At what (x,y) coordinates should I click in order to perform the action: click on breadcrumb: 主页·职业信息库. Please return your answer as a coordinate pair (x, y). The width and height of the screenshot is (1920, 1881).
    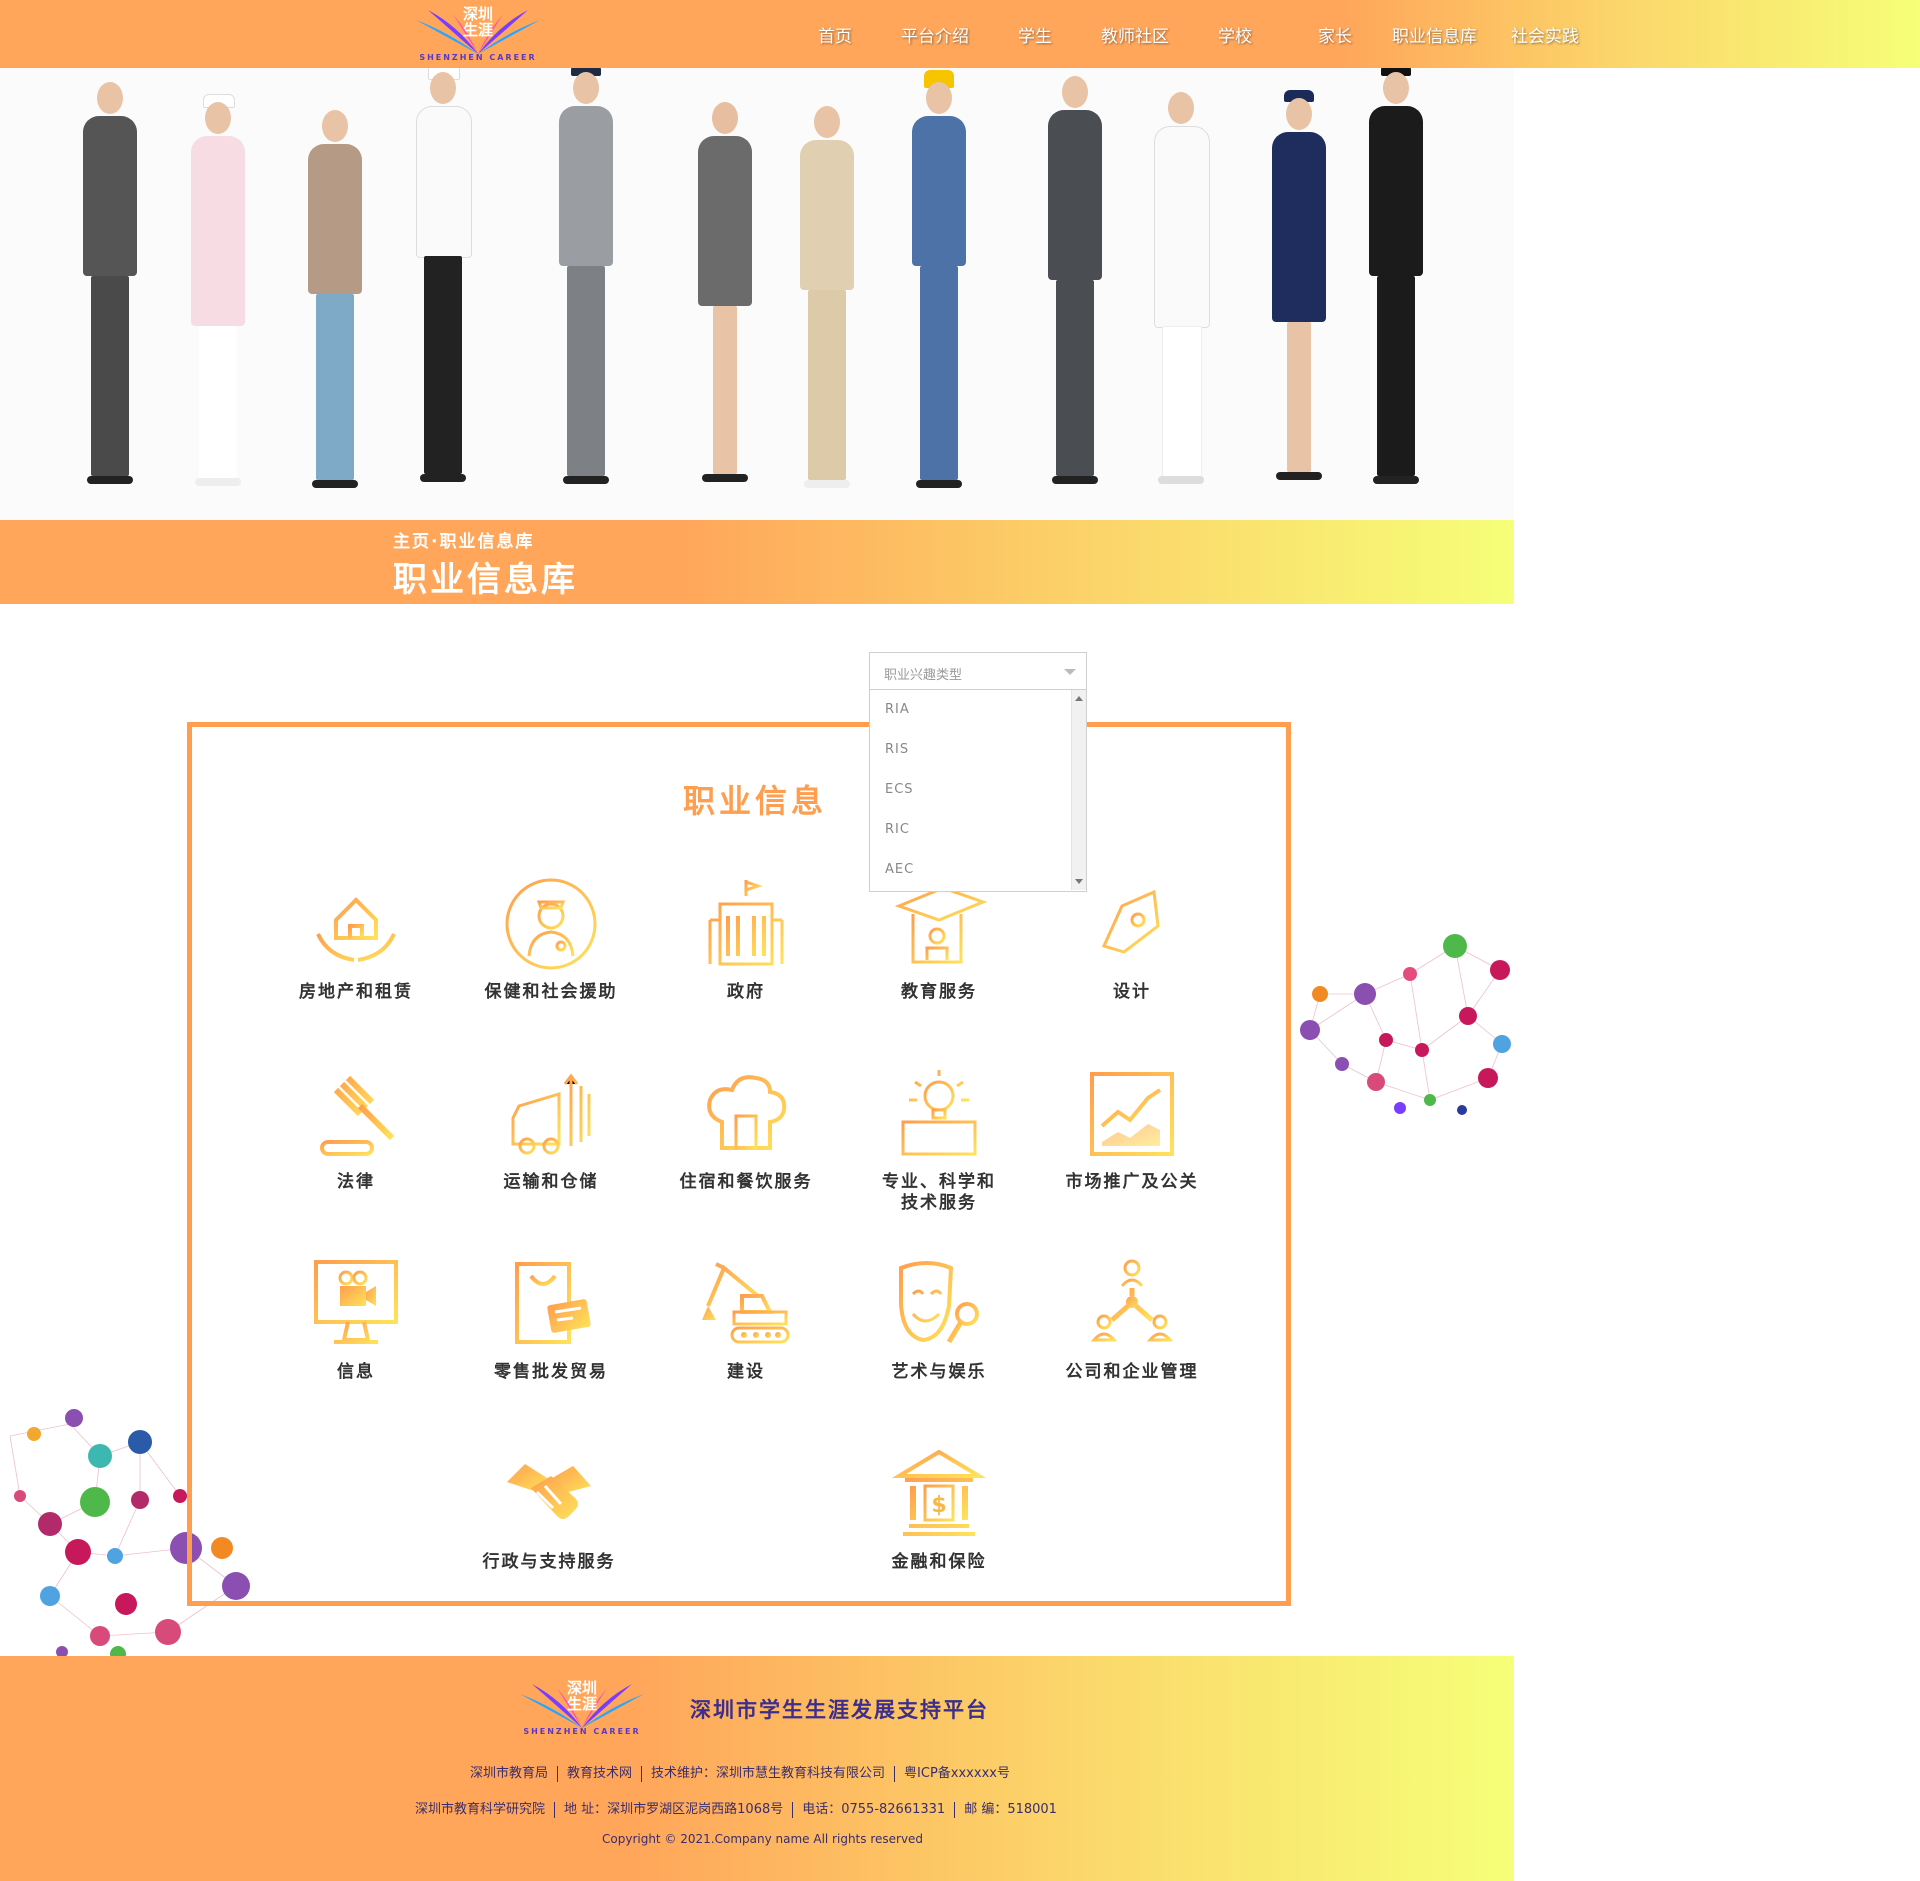
    Looking at the image, I should click on (463, 539).